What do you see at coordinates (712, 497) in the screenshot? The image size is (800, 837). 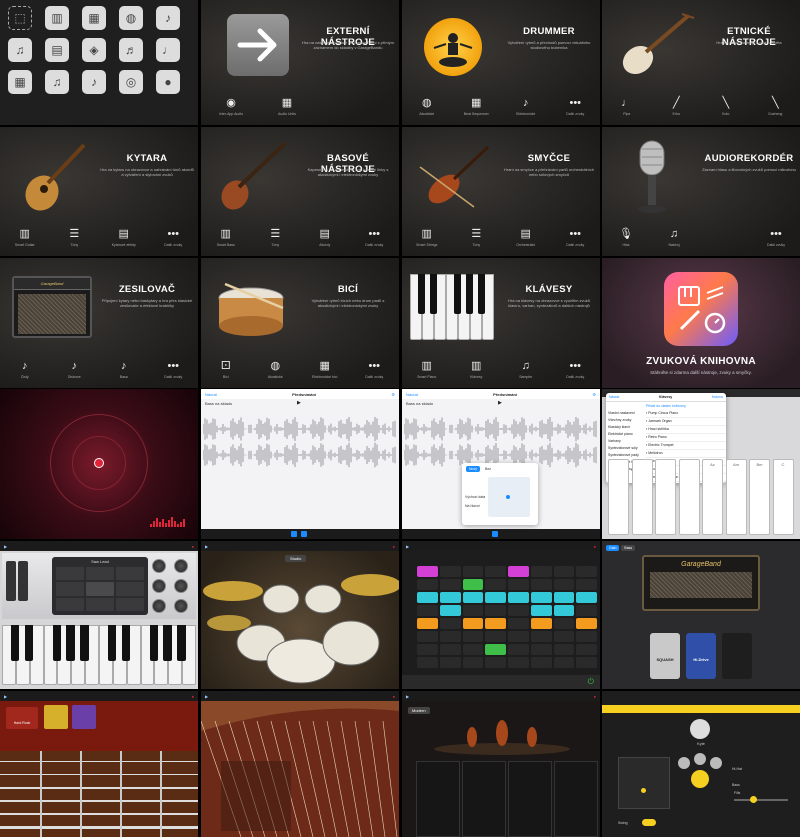 I see `chord-strip: Ac` at bounding box center [712, 497].